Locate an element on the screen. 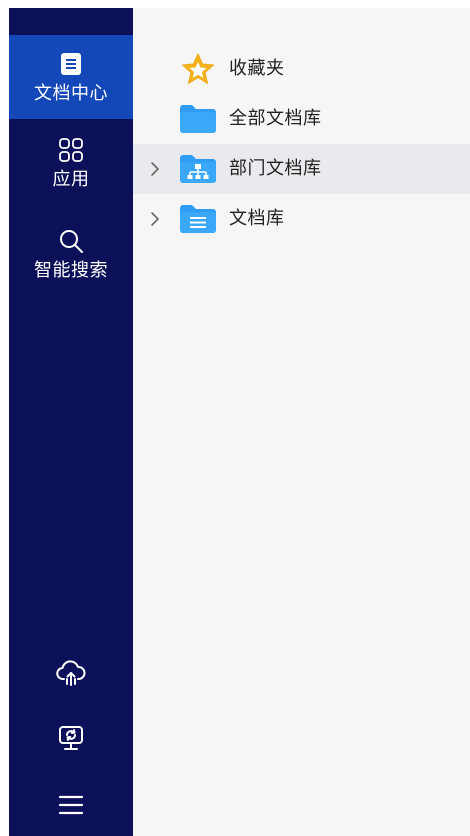  tree-item-document-library: 文档库 is located at coordinates (301, 219).